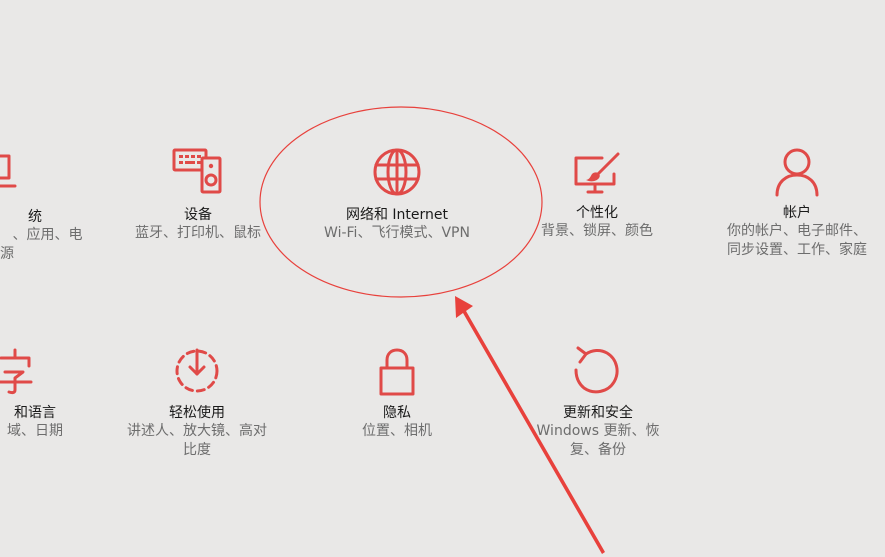 The image size is (885, 557). Describe the element at coordinates (797, 231) in the screenshot. I see `tile-desc-line: 你的帐户、电子邮件、` at that location.